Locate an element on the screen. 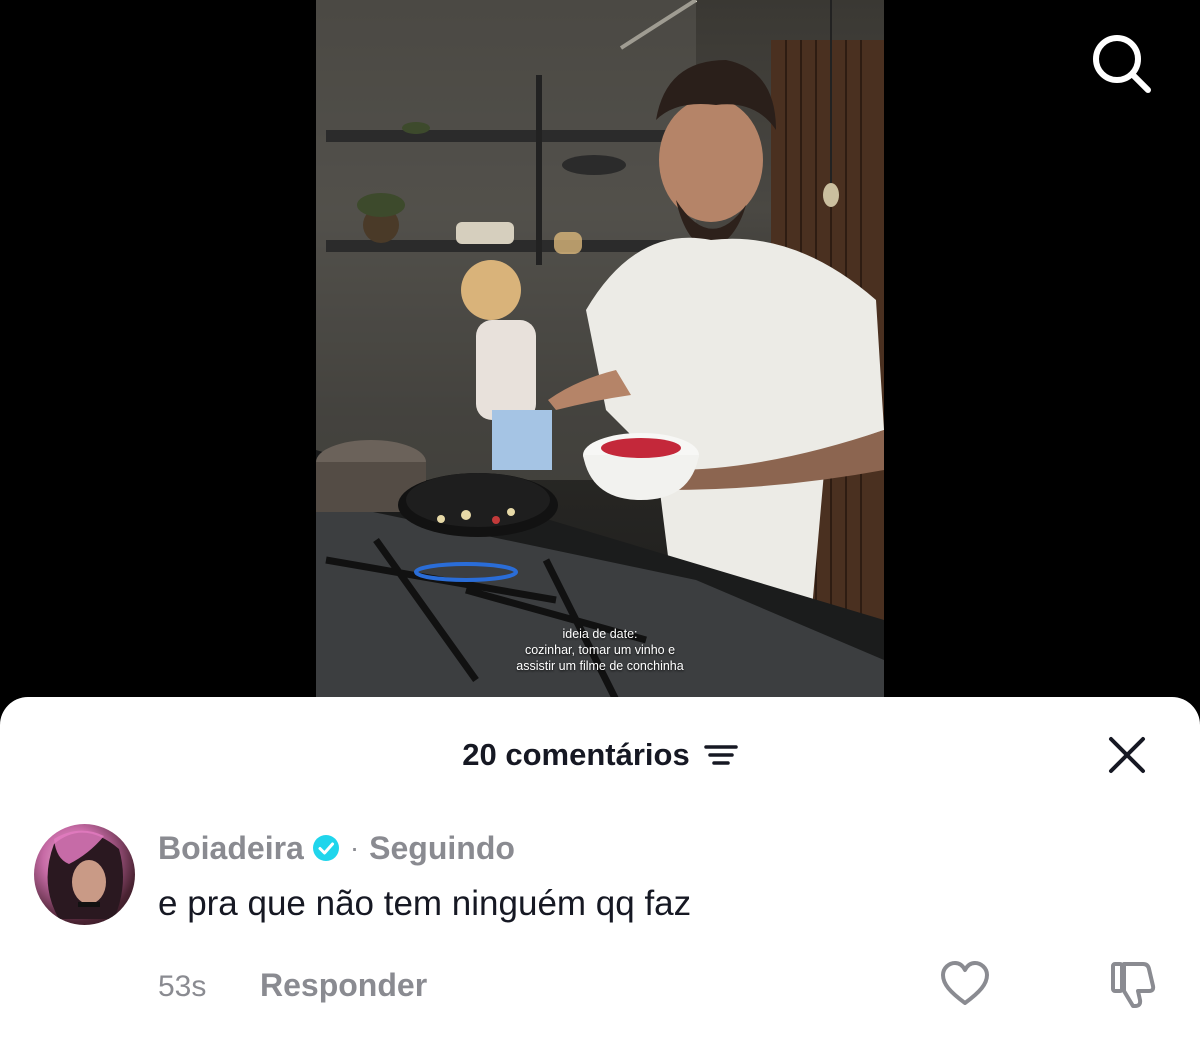  avatar is located at coordinates (84, 874).